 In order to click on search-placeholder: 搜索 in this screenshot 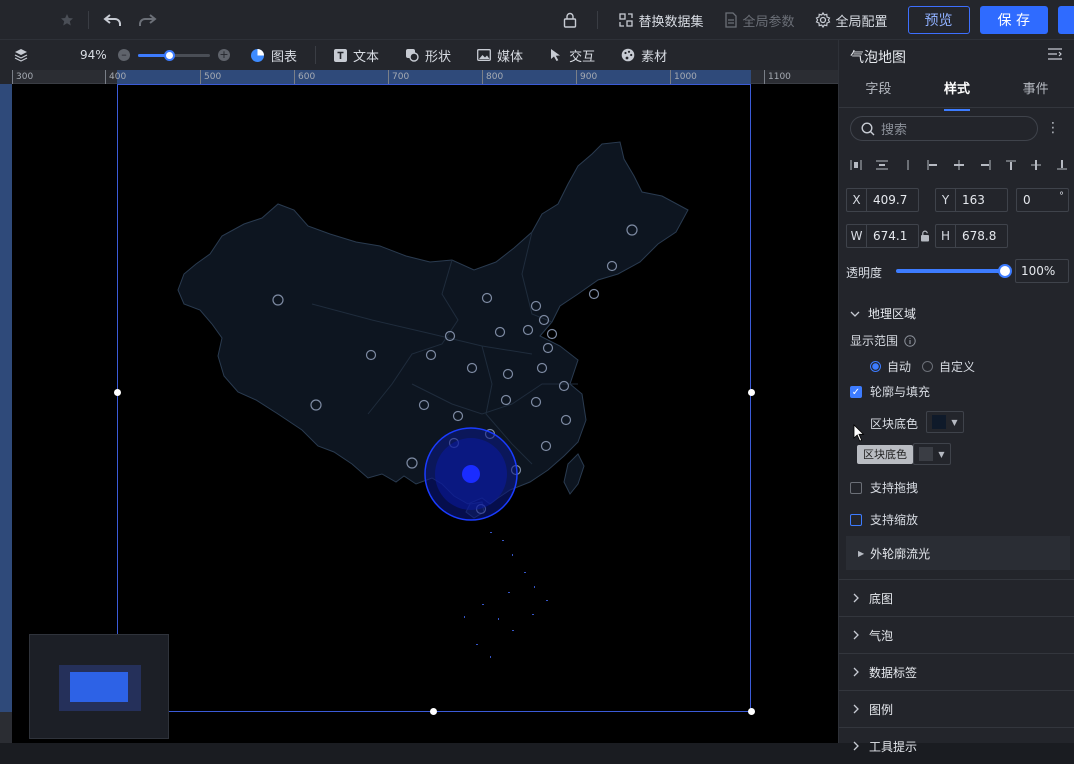, I will do `click(894, 128)`.